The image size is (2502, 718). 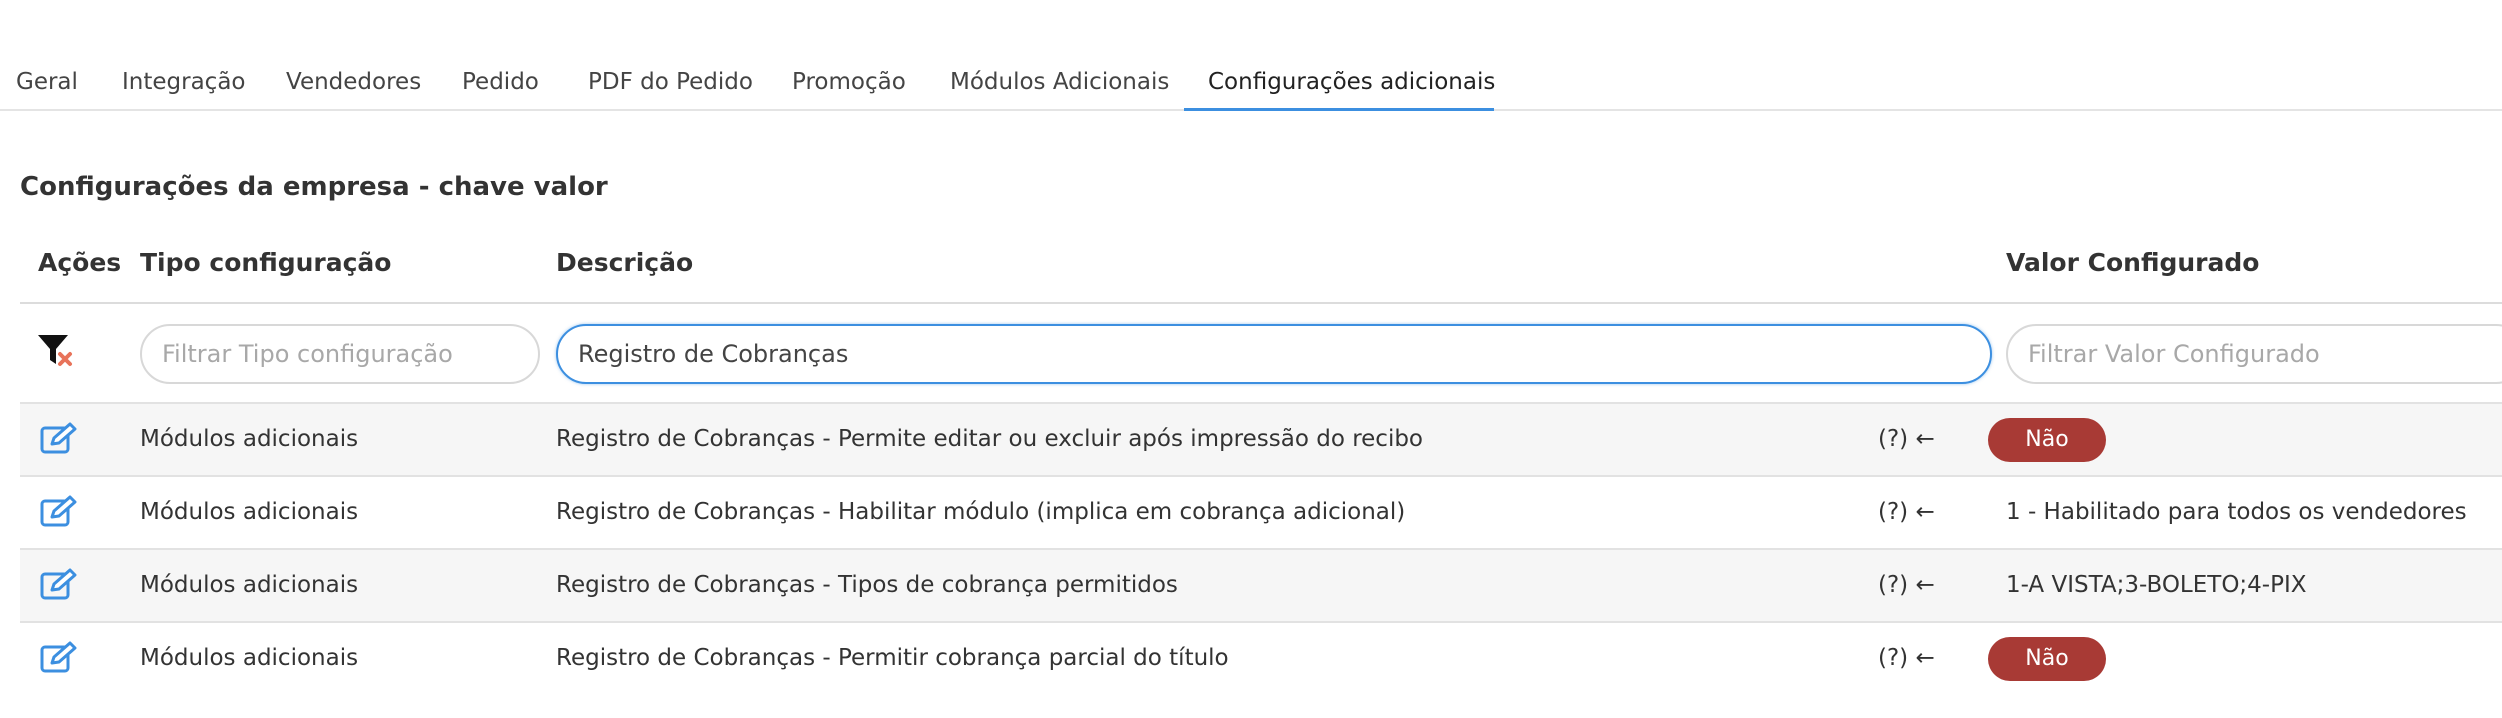 I want to click on filter-row, so click(x=1261, y=353).